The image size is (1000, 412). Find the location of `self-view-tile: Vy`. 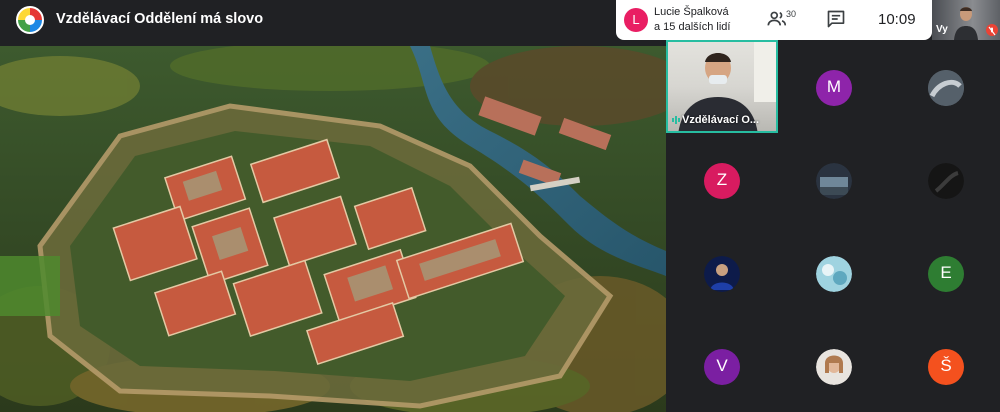

self-view-tile: Vy is located at coordinates (966, 20).